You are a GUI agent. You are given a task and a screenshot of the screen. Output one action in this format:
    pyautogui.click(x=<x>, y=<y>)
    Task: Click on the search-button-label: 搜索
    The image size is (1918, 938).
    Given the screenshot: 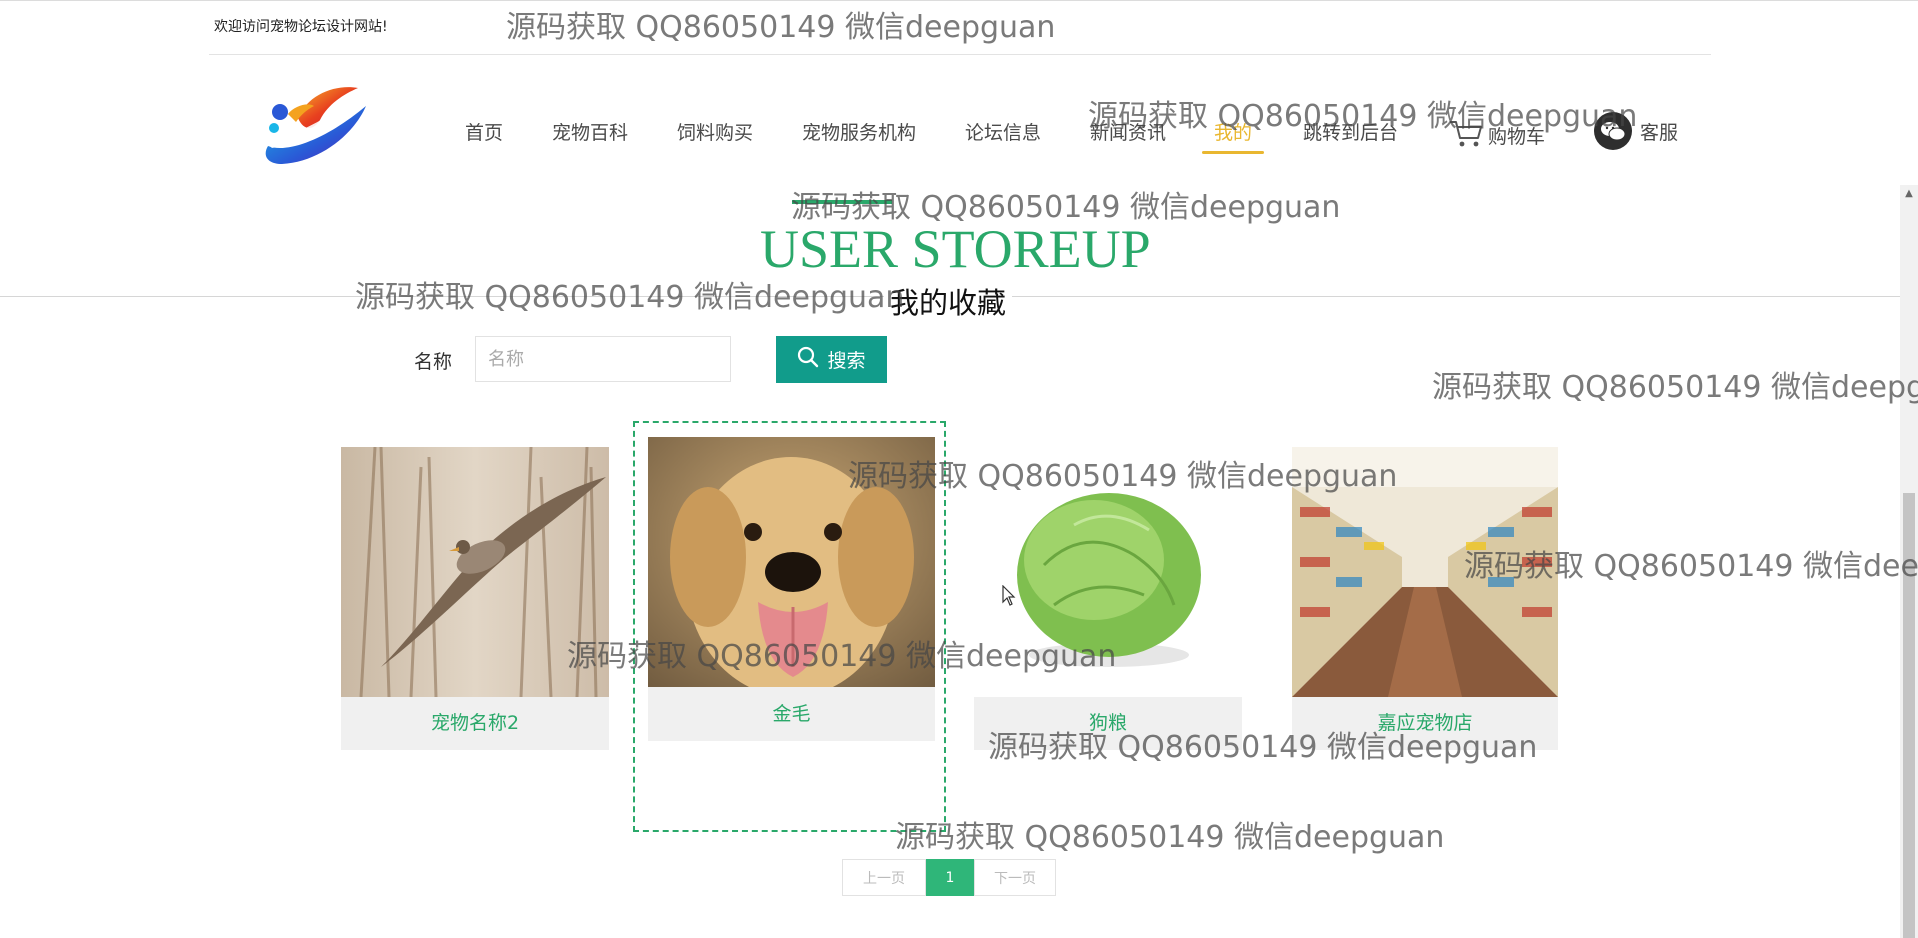 What is the action you would take?
    pyautogui.click(x=846, y=361)
    